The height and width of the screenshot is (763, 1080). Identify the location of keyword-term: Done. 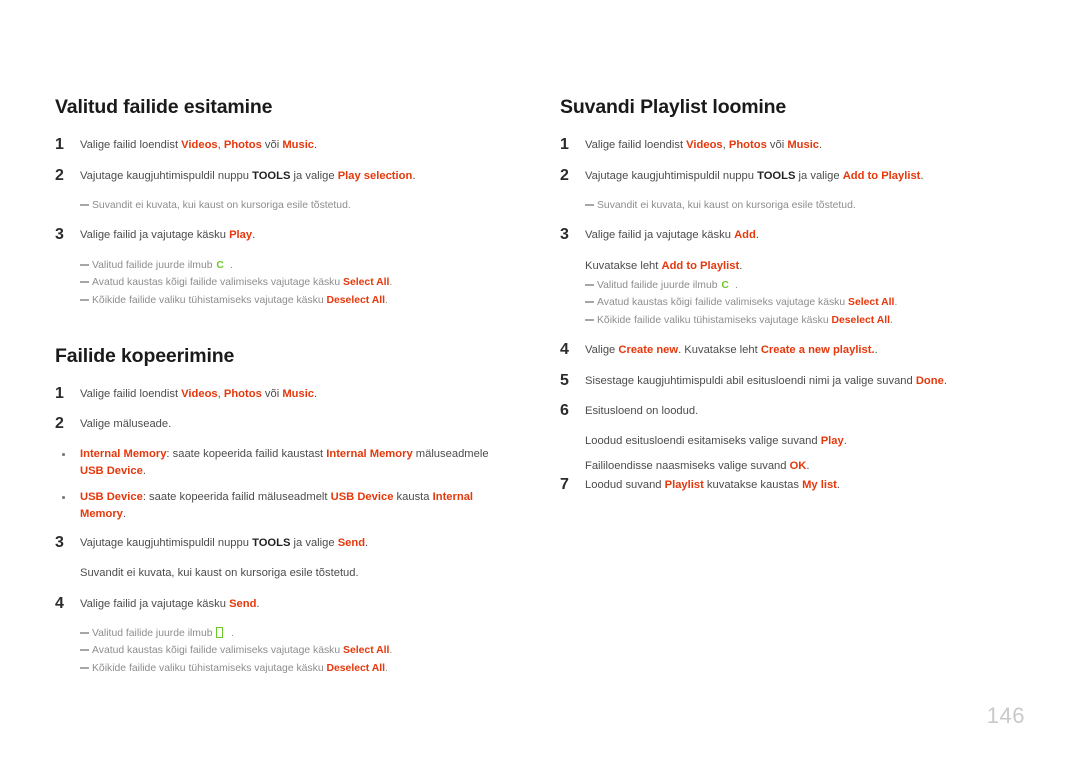
(929, 380).